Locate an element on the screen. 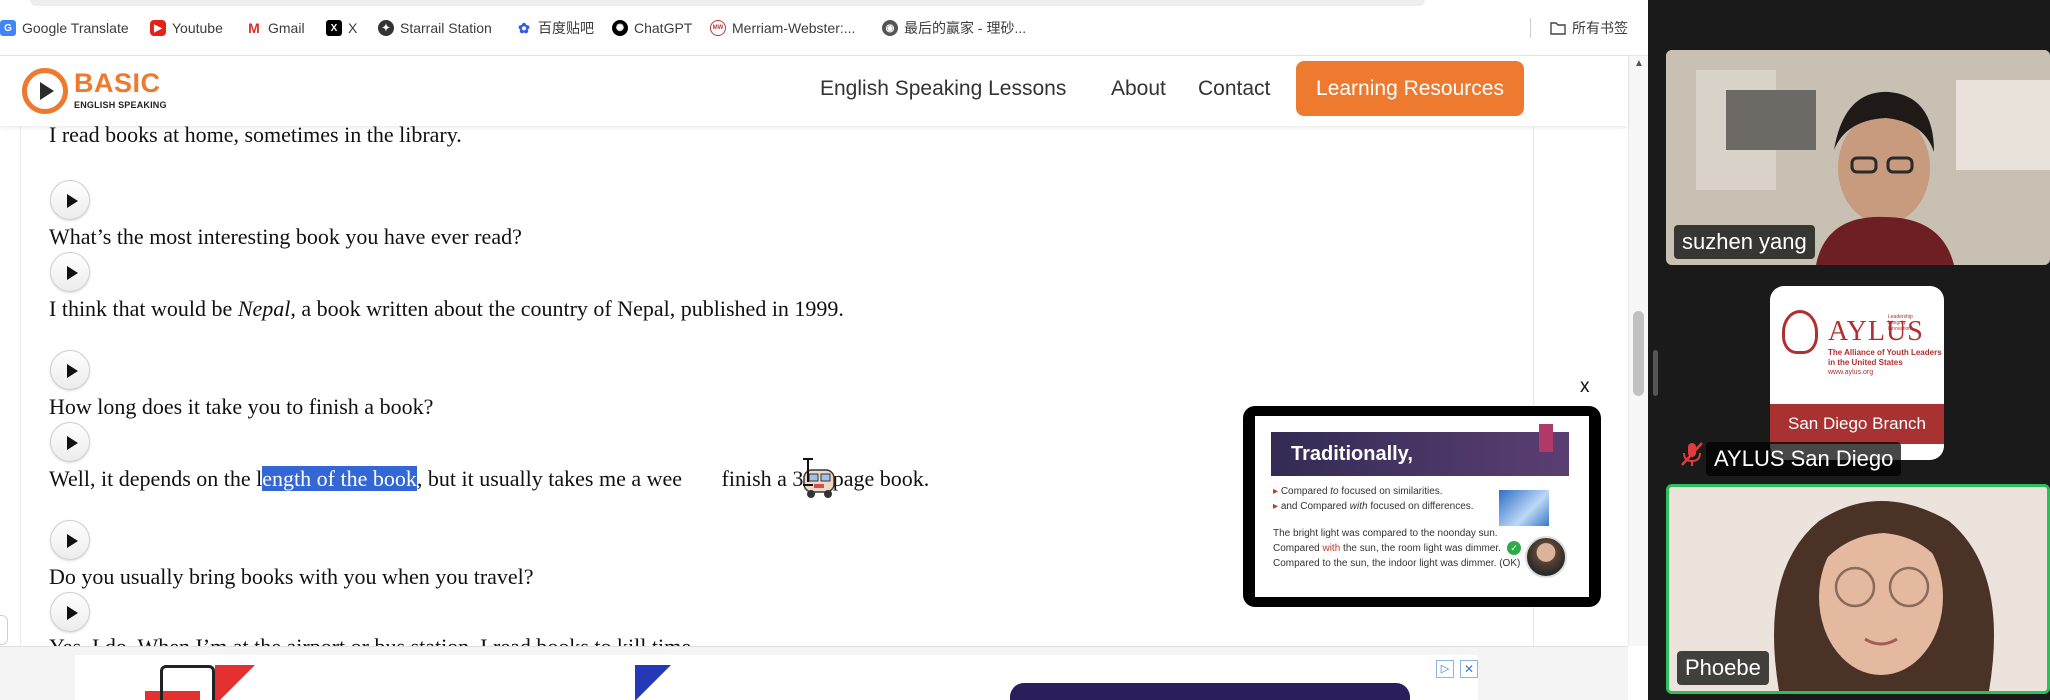  selected-text: ength of the book is located at coordinates (339, 478).